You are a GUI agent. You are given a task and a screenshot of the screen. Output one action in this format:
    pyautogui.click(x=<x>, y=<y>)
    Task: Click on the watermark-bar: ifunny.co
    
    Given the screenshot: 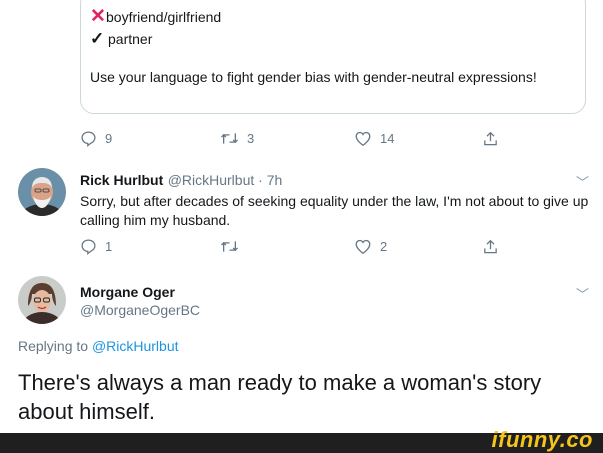 What is the action you would take?
    pyautogui.click(x=301, y=440)
    